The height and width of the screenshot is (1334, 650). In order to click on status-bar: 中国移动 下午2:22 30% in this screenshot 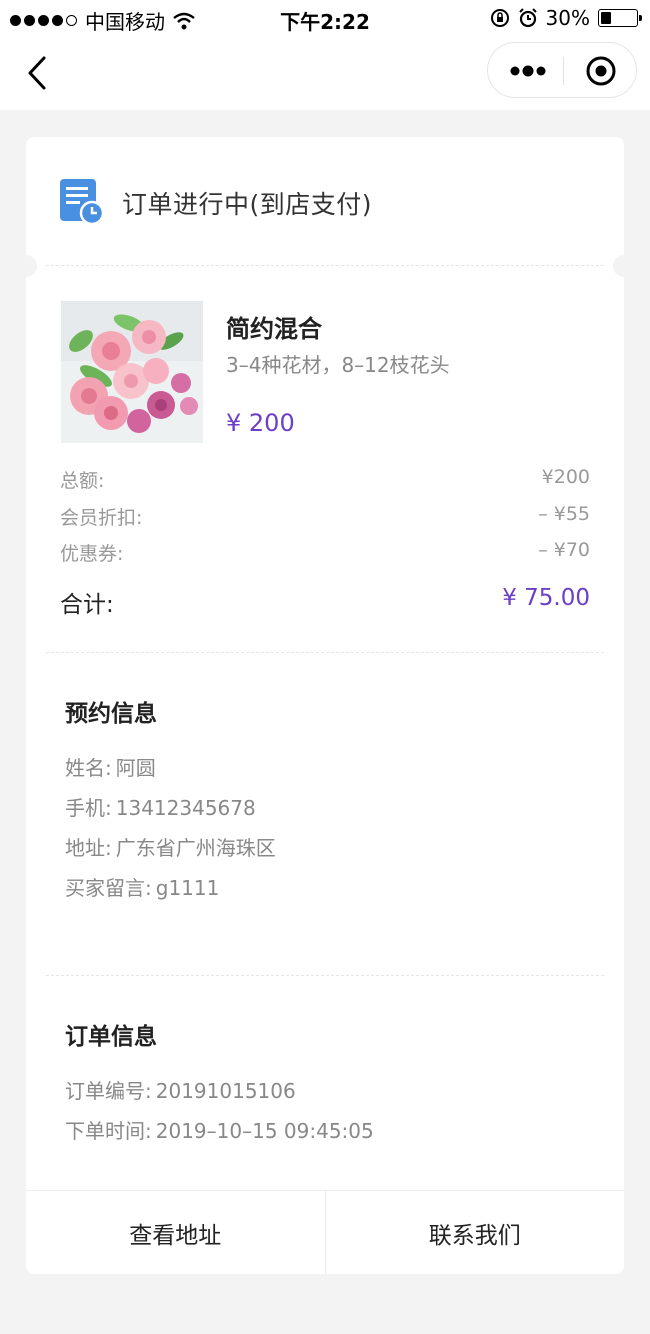, I will do `click(325, 18)`.